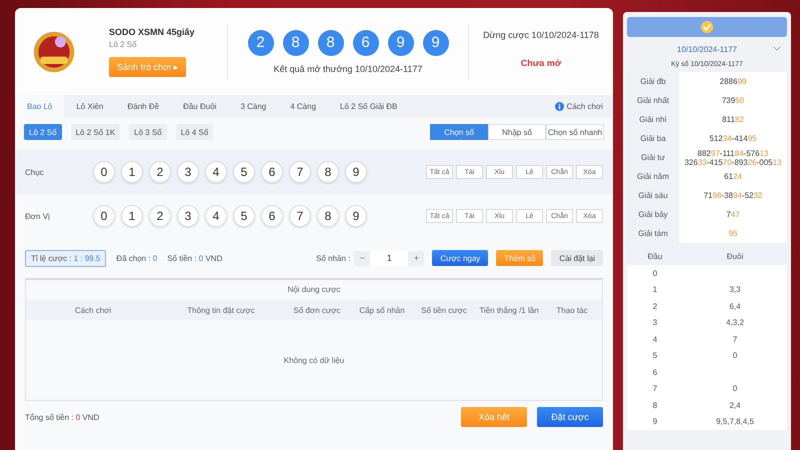  What do you see at coordinates (314, 360) in the screenshot?
I see `empty-message: Không có dữ liệu` at bounding box center [314, 360].